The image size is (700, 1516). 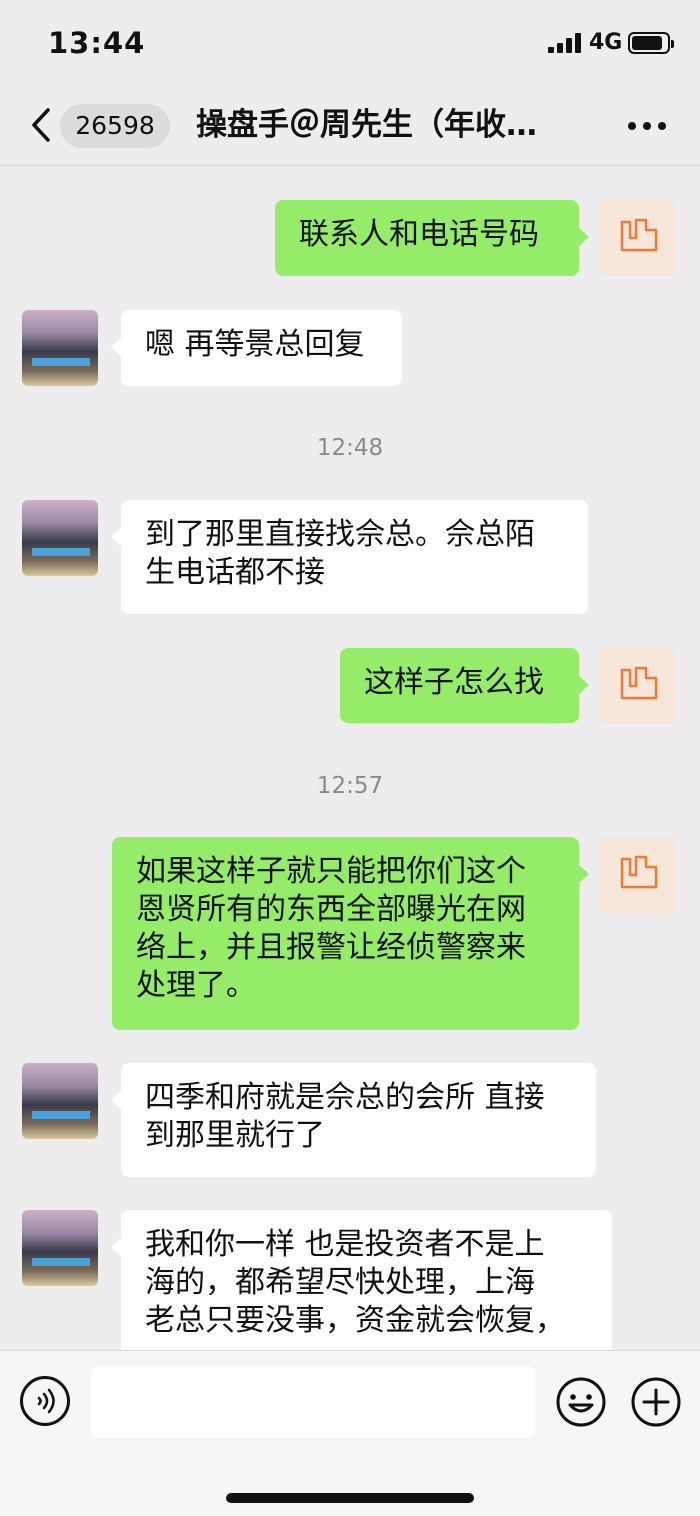 I want to click on status-bar: 13:44 4G, so click(x=350, y=45).